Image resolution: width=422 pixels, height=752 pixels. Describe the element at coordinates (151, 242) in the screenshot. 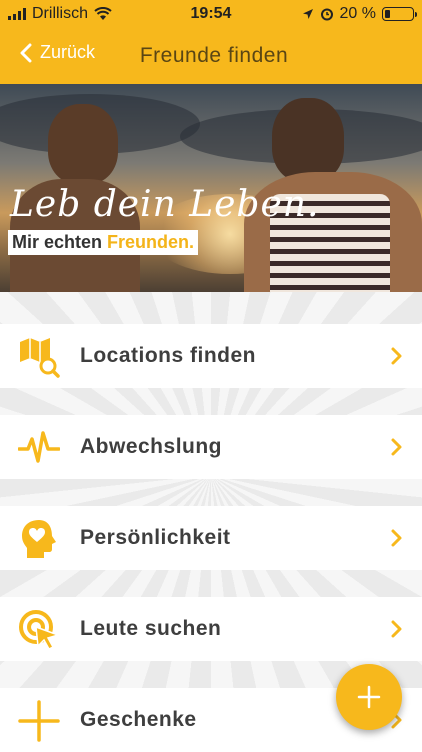

I see `hero-sub-highlight: Freunden.` at that location.